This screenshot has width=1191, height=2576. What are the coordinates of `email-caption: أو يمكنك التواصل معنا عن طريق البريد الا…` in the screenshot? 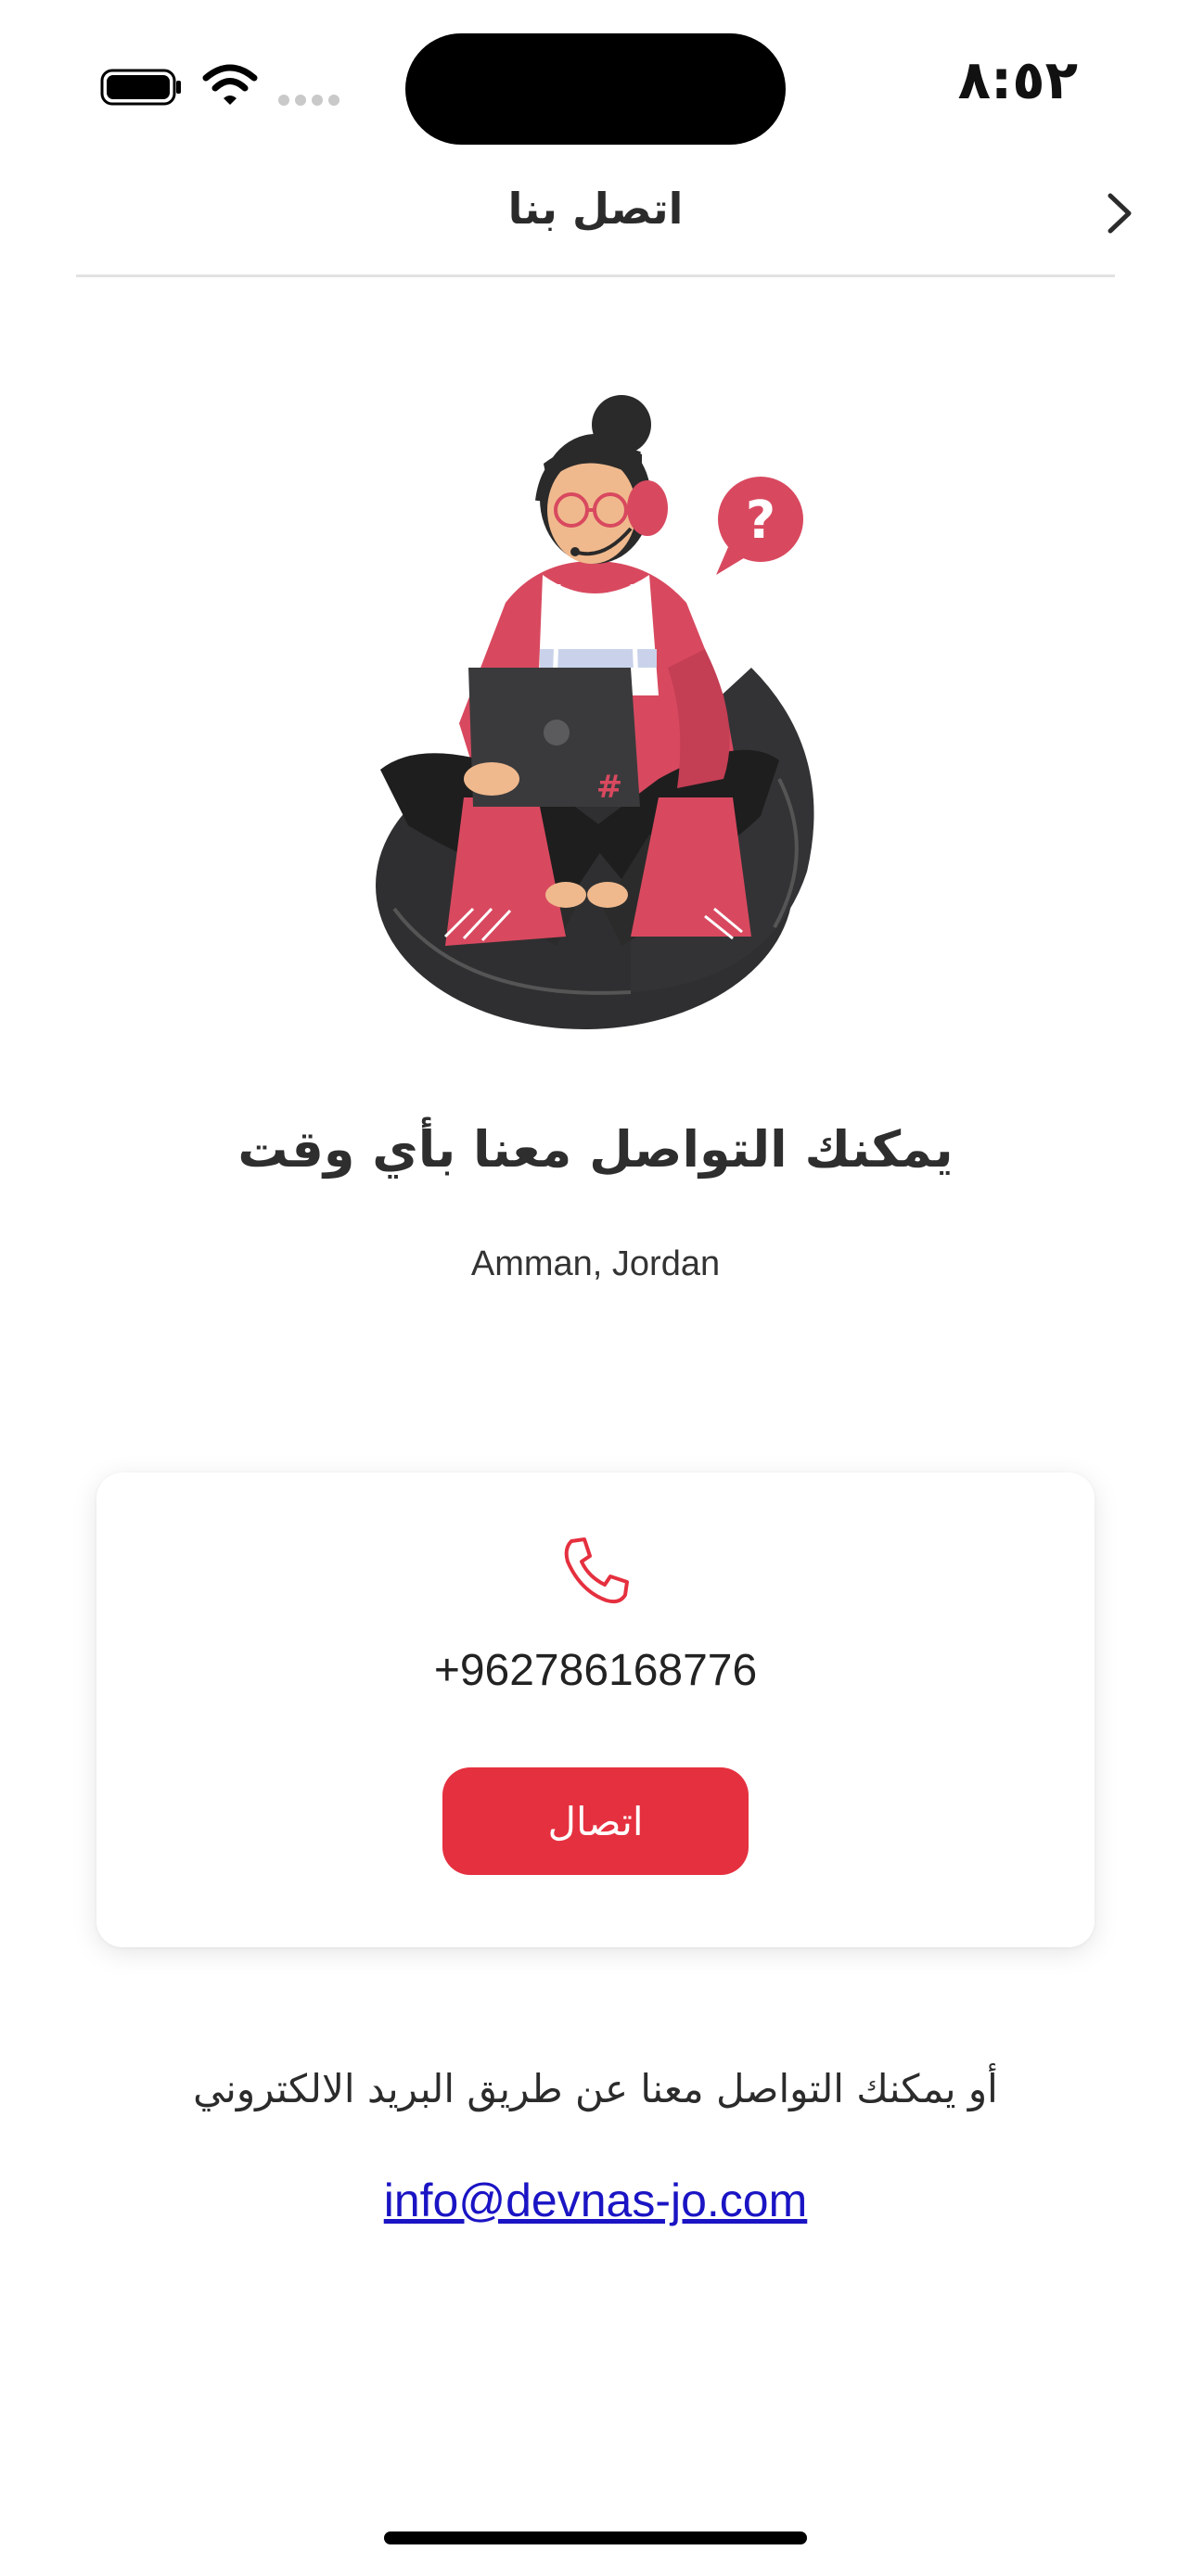 It's located at (595, 2088).